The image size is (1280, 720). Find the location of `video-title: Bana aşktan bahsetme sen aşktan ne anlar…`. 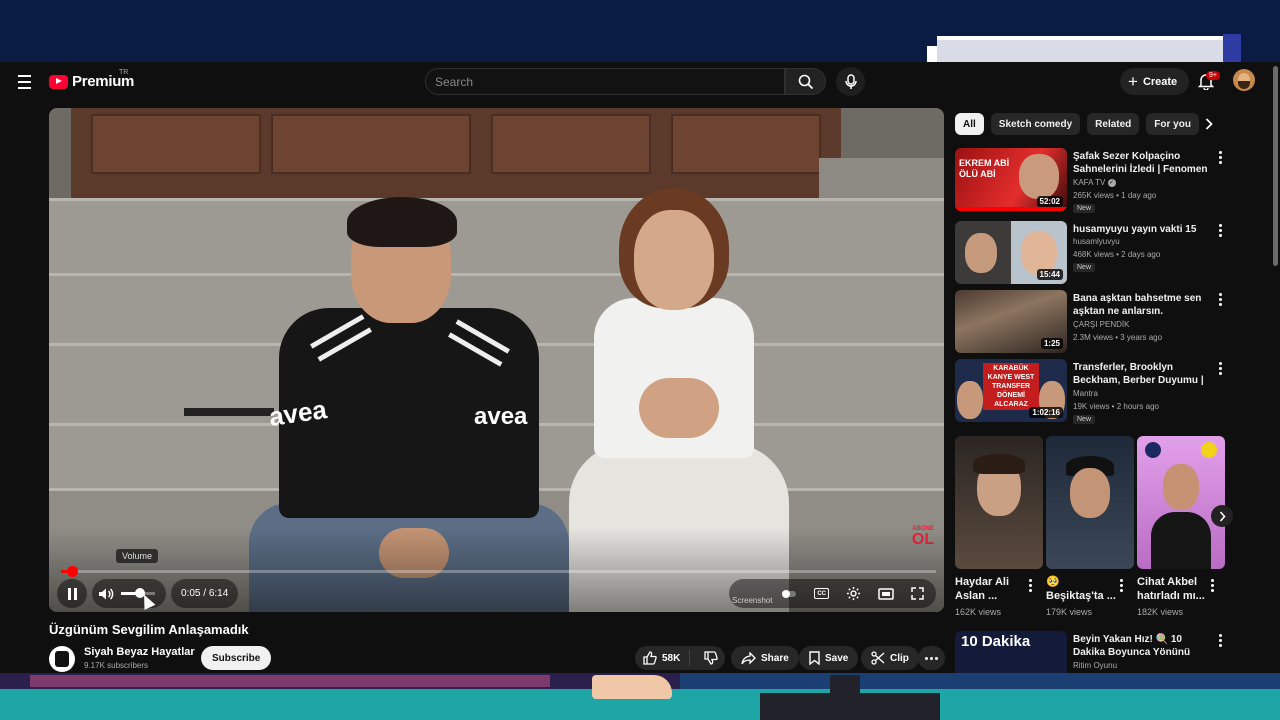

video-title: Bana aşktan bahsetme sen aşktan ne anlar… is located at coordinates (1141, 305).